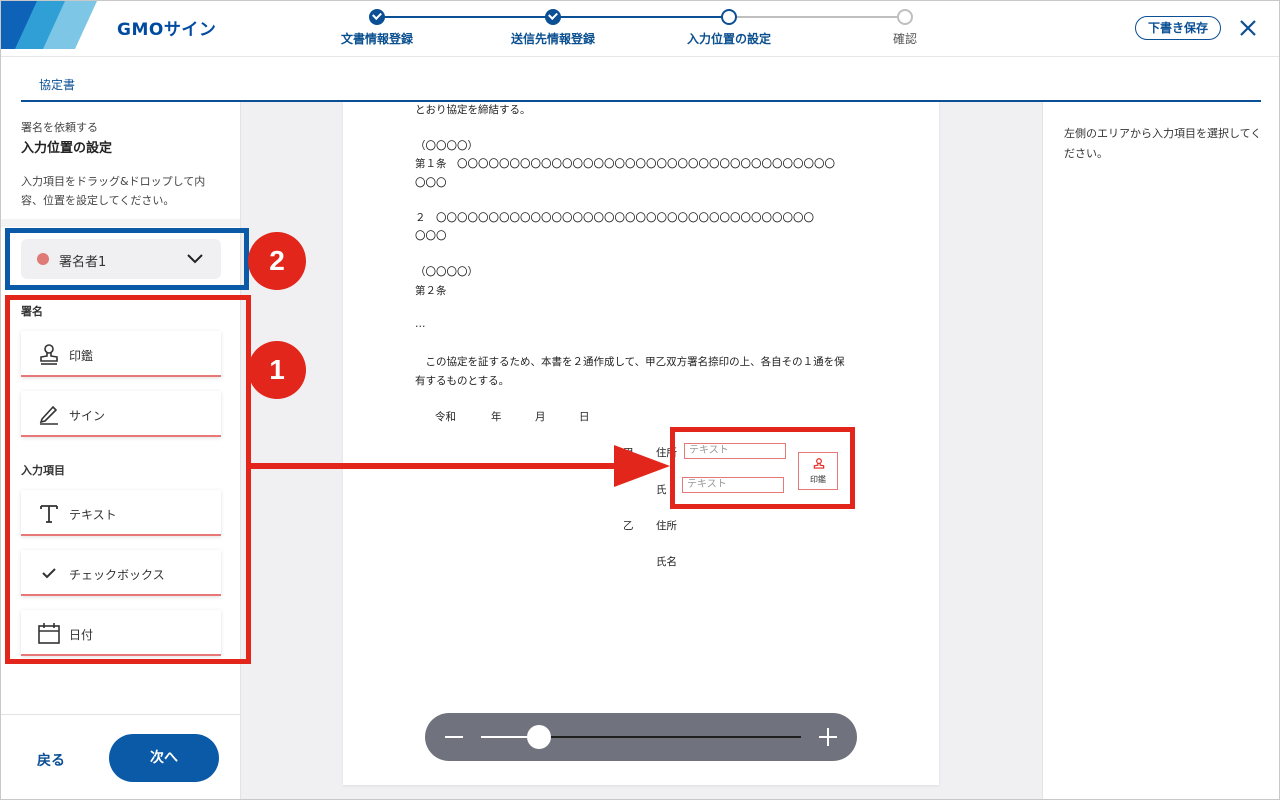  What do you see at coordinates (553, 39) in the screenshot?
I see `step-label-recipient-info: 送信先情報登録` at bounding box center [553, 39].